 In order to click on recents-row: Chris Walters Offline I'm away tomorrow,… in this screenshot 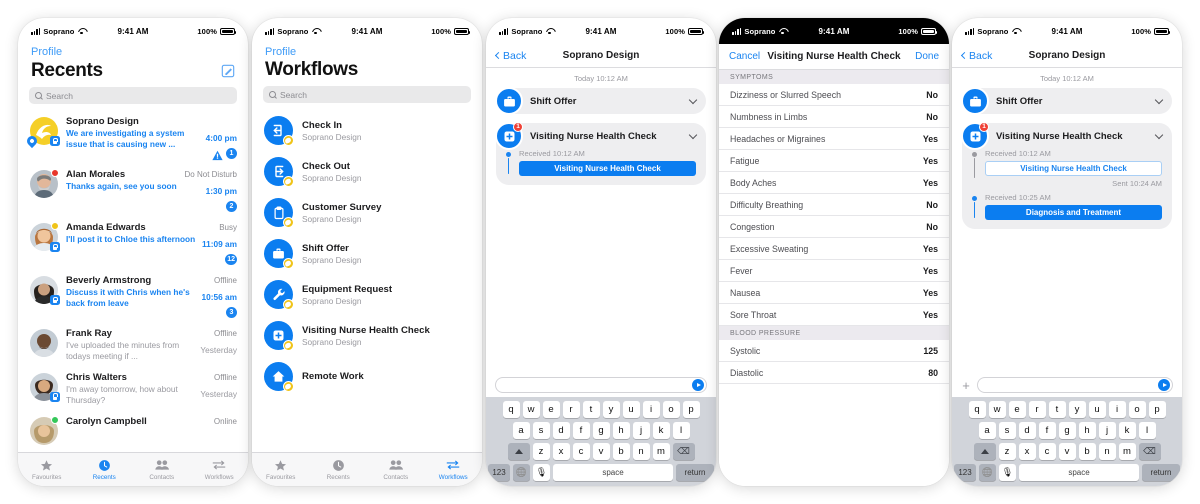, I will do `click(133, 389)`.